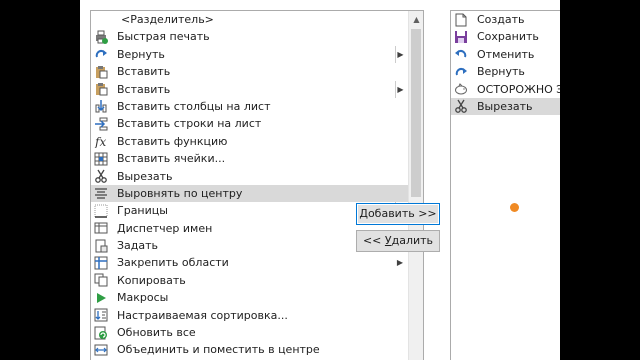 This screenshot has width=640, height=360. What do you see at coordinates (101, 106) in the screenshot?
I see `insert-columns-icon` at bounding box center [101, 106].